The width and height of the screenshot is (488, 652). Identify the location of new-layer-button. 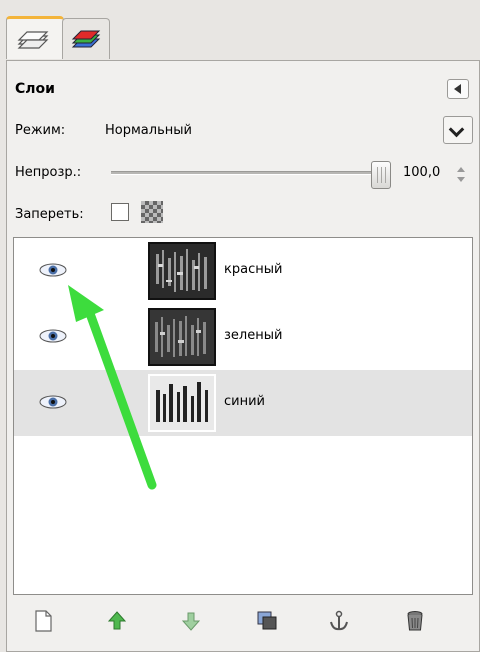
(43, 621).